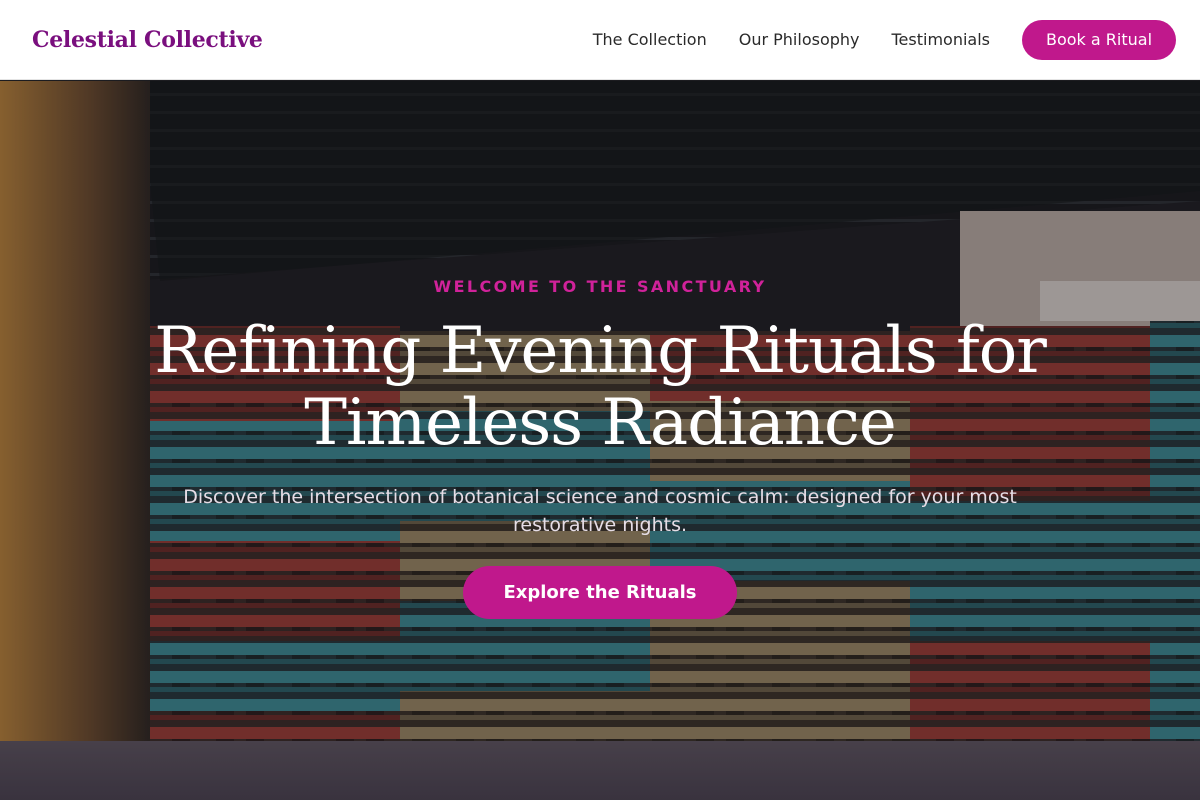  Describe the element at coordinates (1099, 39) in the screenshot. I see `book-ritual-button: Book a Ritual` at that location.